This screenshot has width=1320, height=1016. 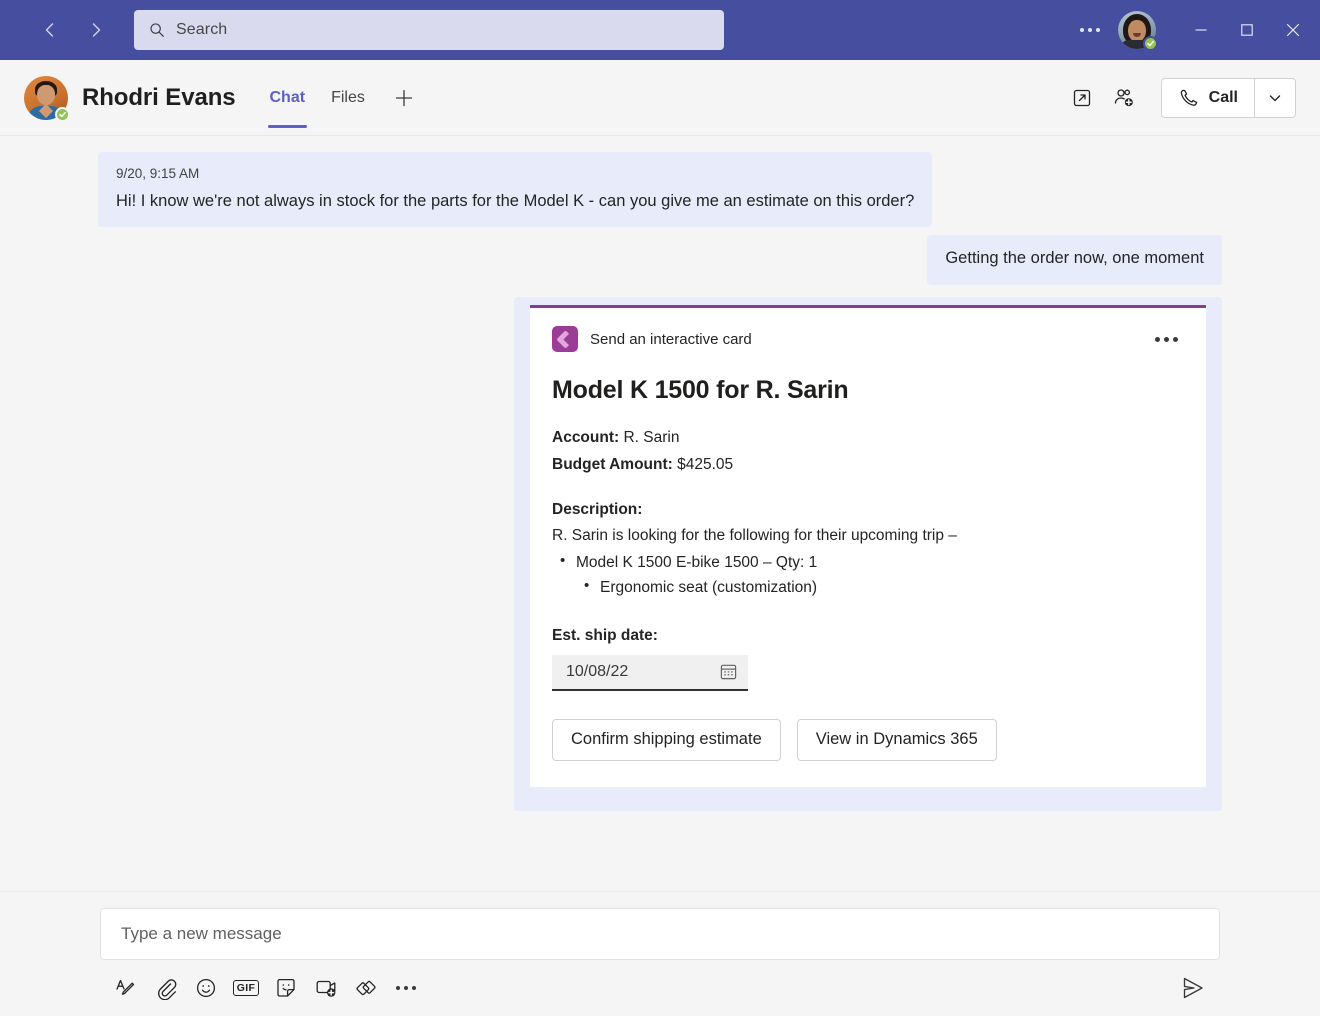 What do you see at coordinates (157, 30) in the screenshot?
I see `search-icon` at bounding box center [157, 30].